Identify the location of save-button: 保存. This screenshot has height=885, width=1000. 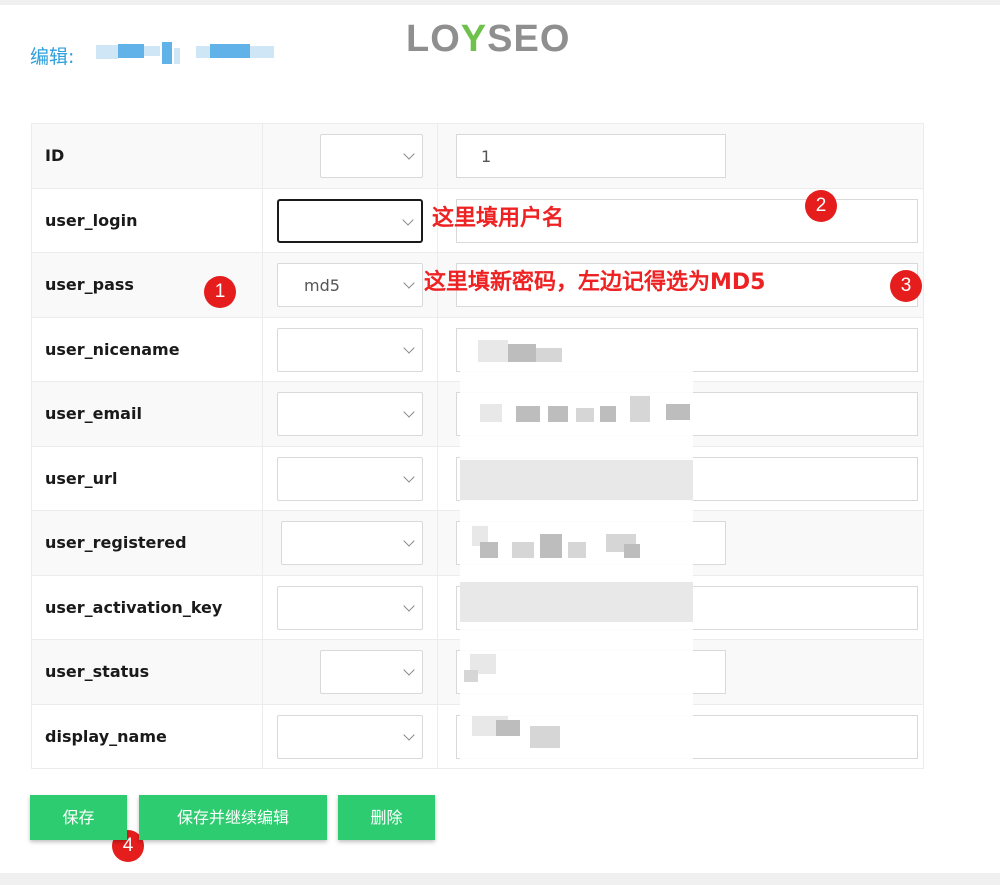
(78, 817).